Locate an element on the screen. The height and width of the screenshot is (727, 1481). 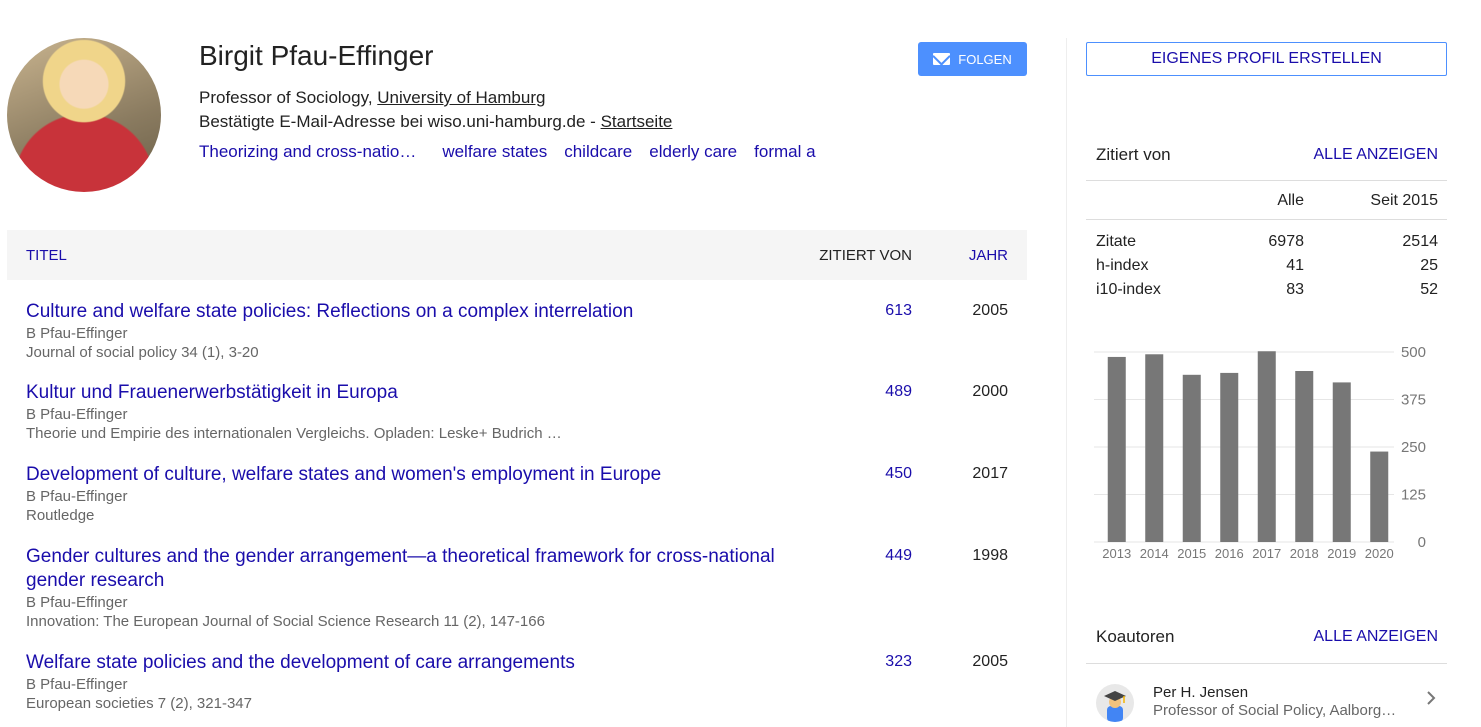
article-cites: 613 is located at coordinates (891, 311).